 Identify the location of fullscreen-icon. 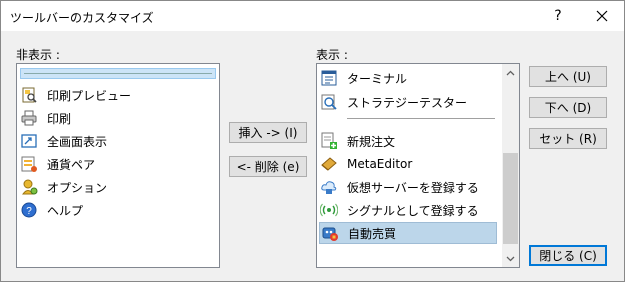
(29, 141).